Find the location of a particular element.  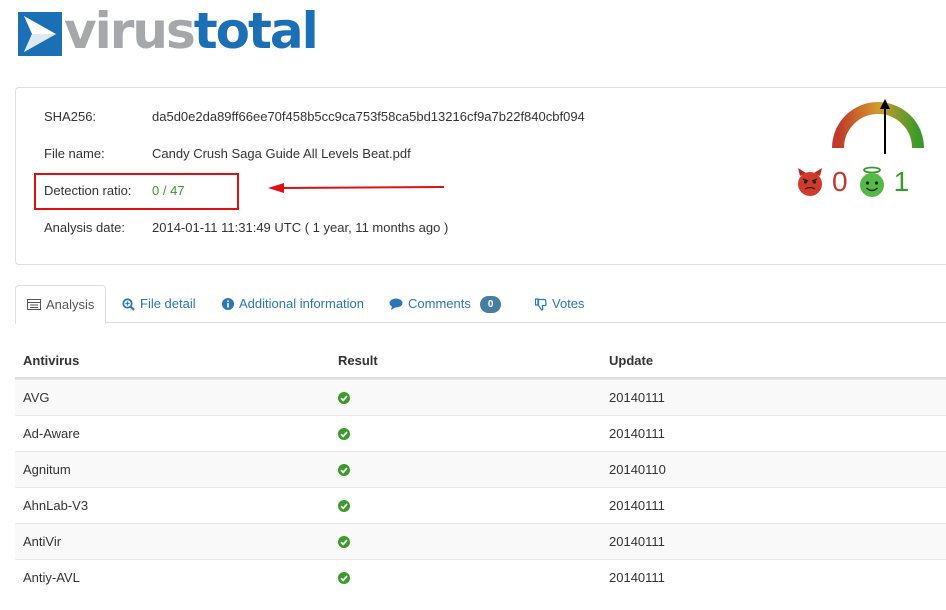

antivirus-name: Ad-Aware is located at coordinates (51, 433).